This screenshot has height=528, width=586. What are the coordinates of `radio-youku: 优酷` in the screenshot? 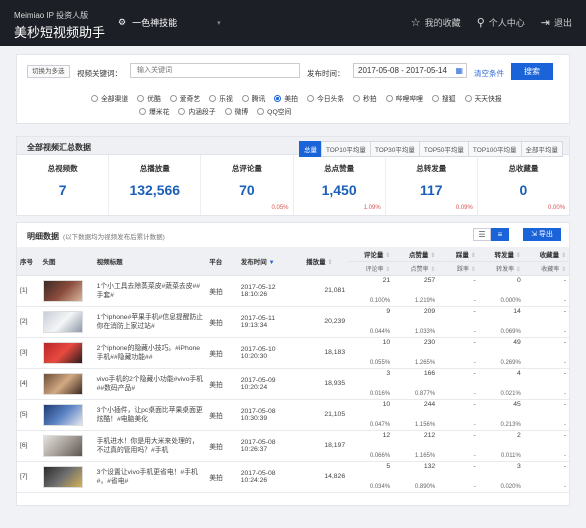 It's located at (149, 98).